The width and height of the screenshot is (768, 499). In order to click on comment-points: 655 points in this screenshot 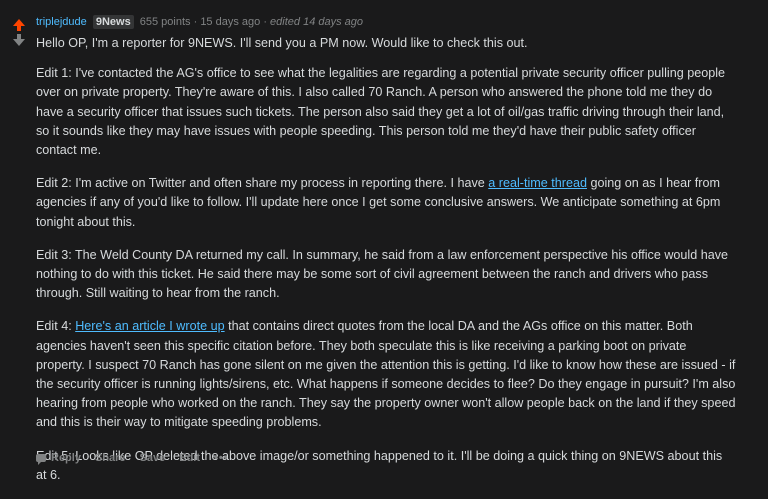, I will do `click(165, 22)`.